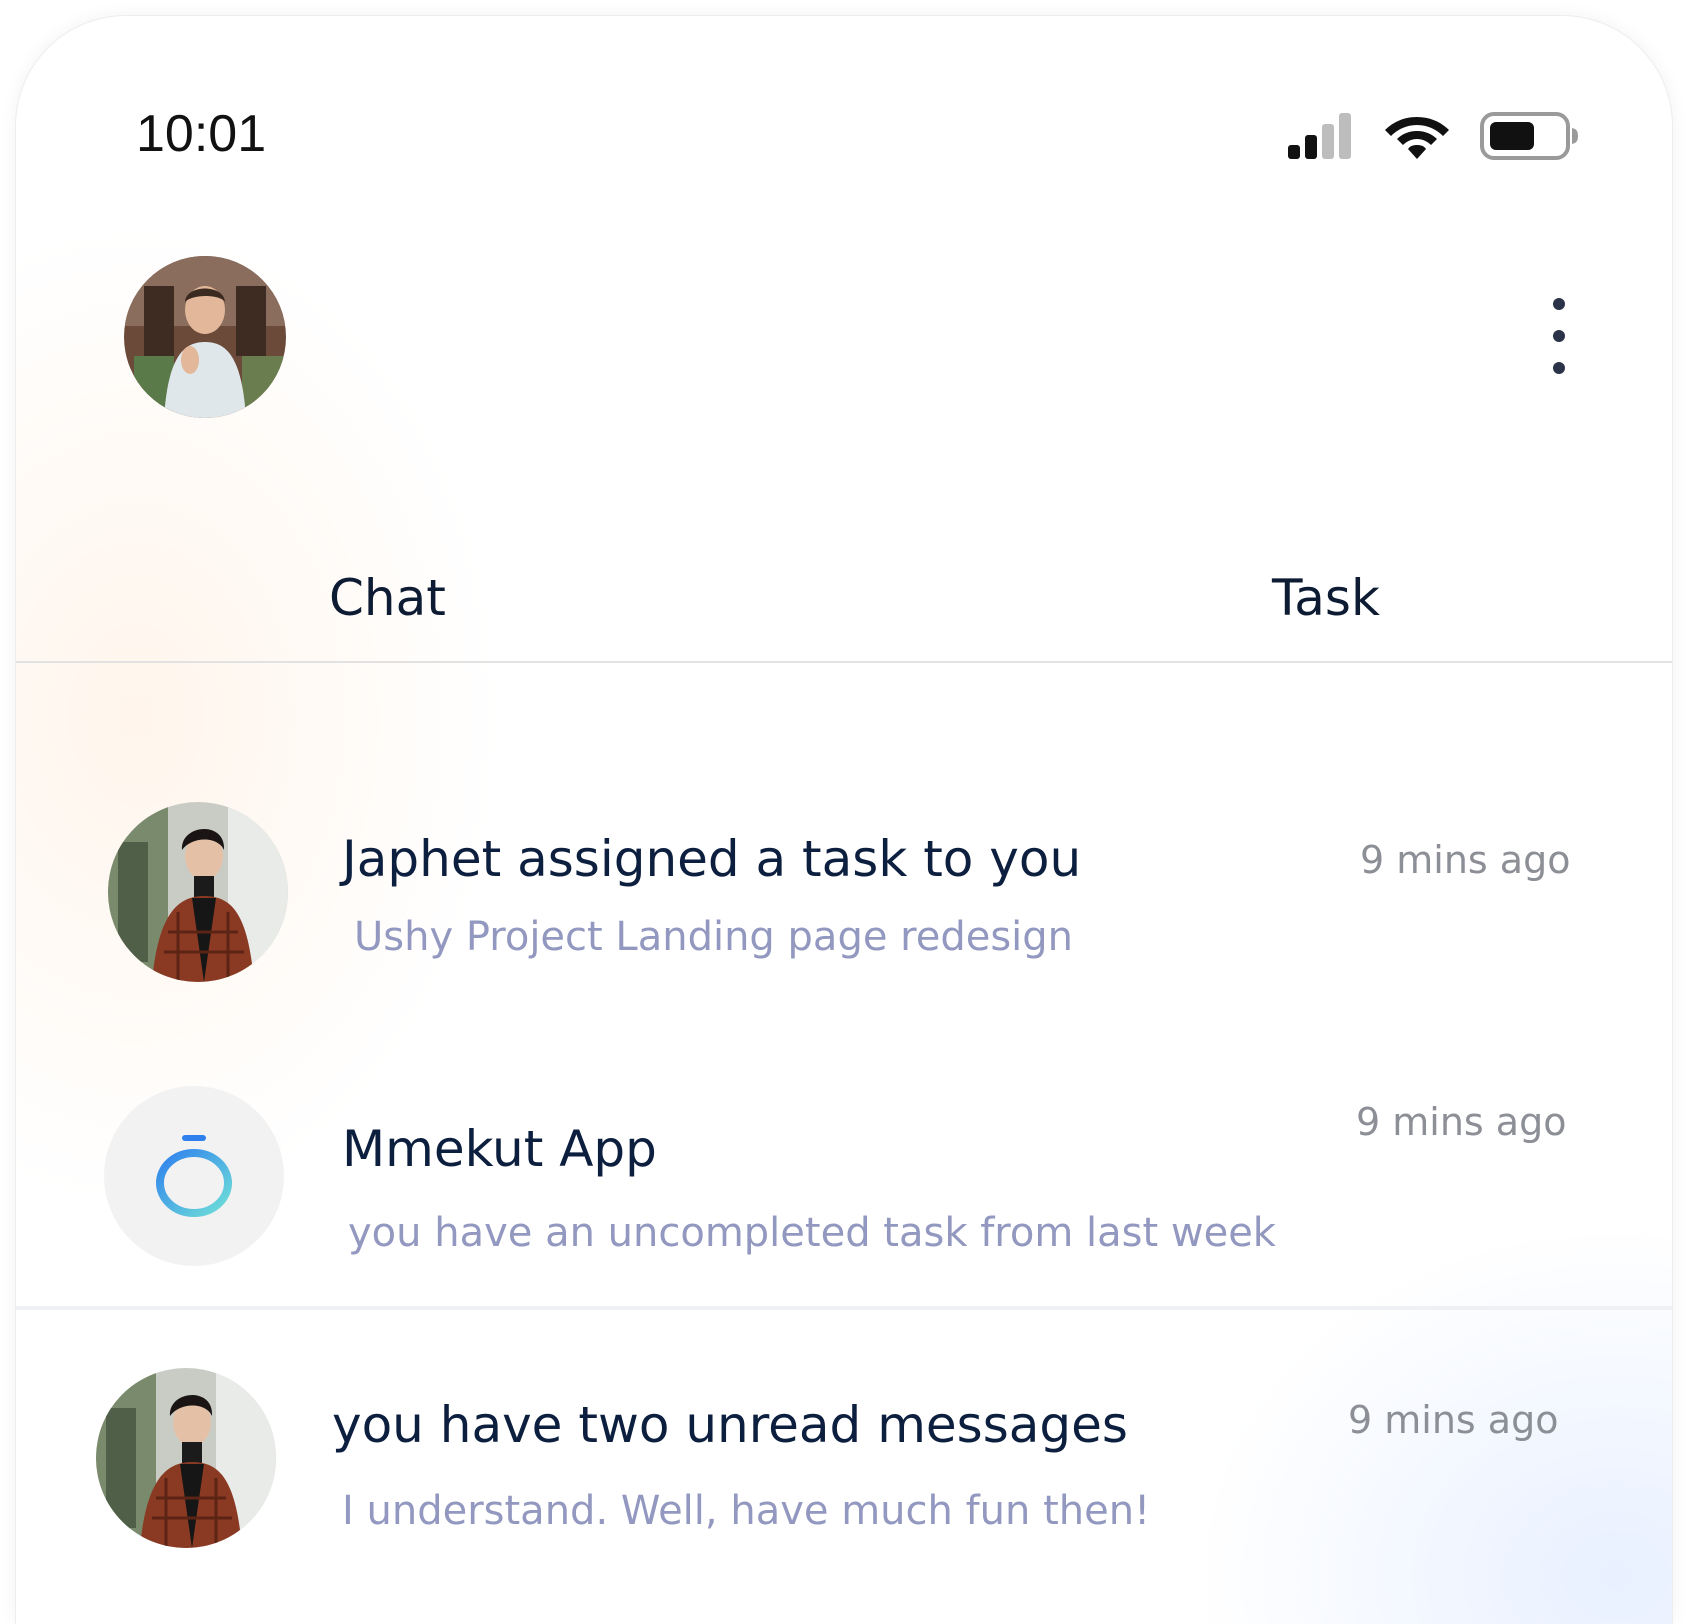 This screenshot has height=1624, width=1688. I want to click on row-divider, so click(844, 1308).